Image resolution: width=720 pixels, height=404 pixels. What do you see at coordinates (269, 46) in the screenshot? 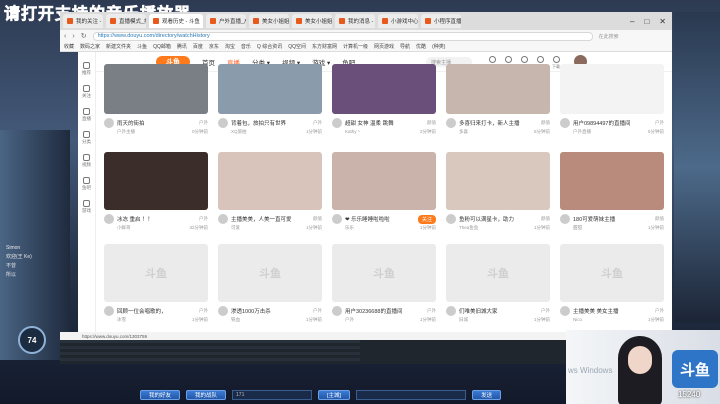
I see `bookmark-item: Q 综合资讯` at bounding box center [269, 46].